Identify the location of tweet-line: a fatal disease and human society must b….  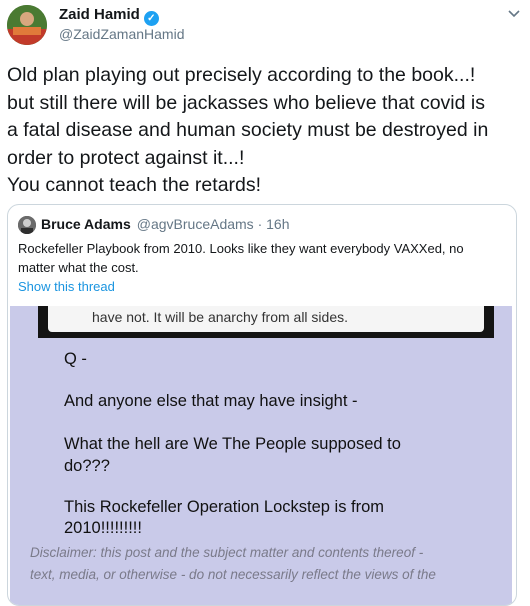
(248, 130).